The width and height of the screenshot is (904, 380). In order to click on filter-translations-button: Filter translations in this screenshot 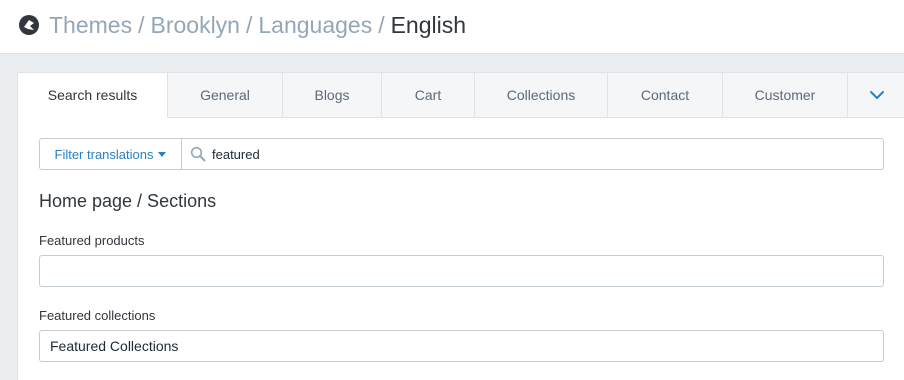, I will do `click(110, 154)`.